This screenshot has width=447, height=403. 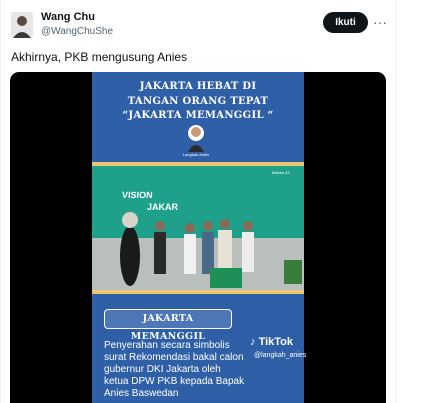 I want to click on poster-title-line: “JAKARTA MEMANGGIL “, so click(x=198, y=115).